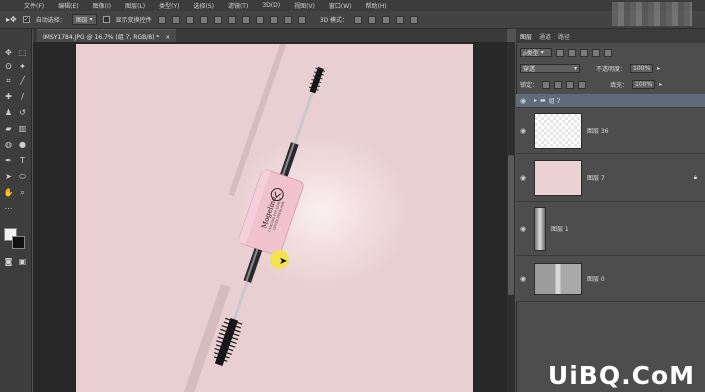 Image resolution: width=705 pixels, height=392 pixels. What do you see at coordinates (644, 84) in the screenshot?
I see `fill-input: 100%` at bounding box center [644, 84].